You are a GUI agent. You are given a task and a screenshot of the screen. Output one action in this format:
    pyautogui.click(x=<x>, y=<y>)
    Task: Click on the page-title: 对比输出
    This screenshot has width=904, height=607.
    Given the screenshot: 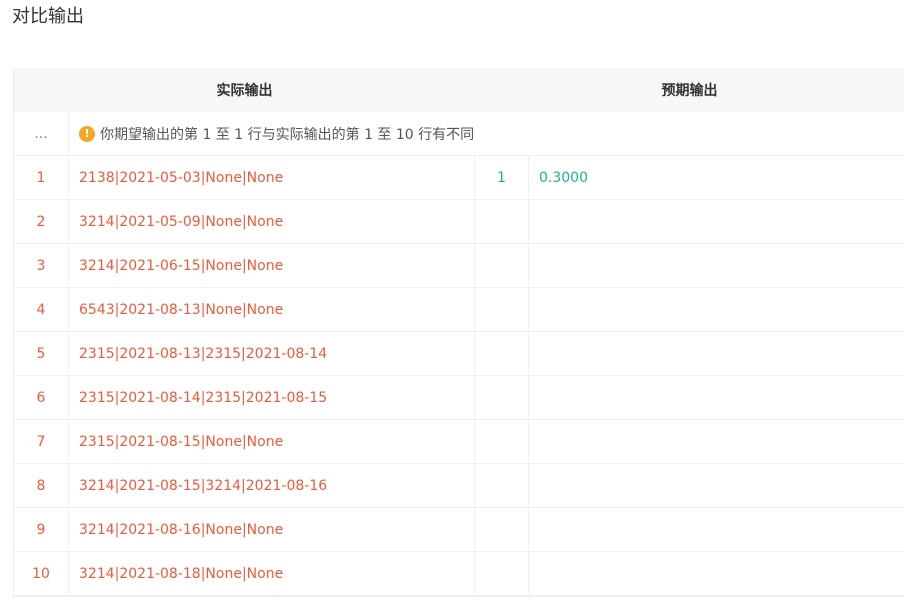 What is the action you would take?
    pyautogui.click(x=48, y=16)
    